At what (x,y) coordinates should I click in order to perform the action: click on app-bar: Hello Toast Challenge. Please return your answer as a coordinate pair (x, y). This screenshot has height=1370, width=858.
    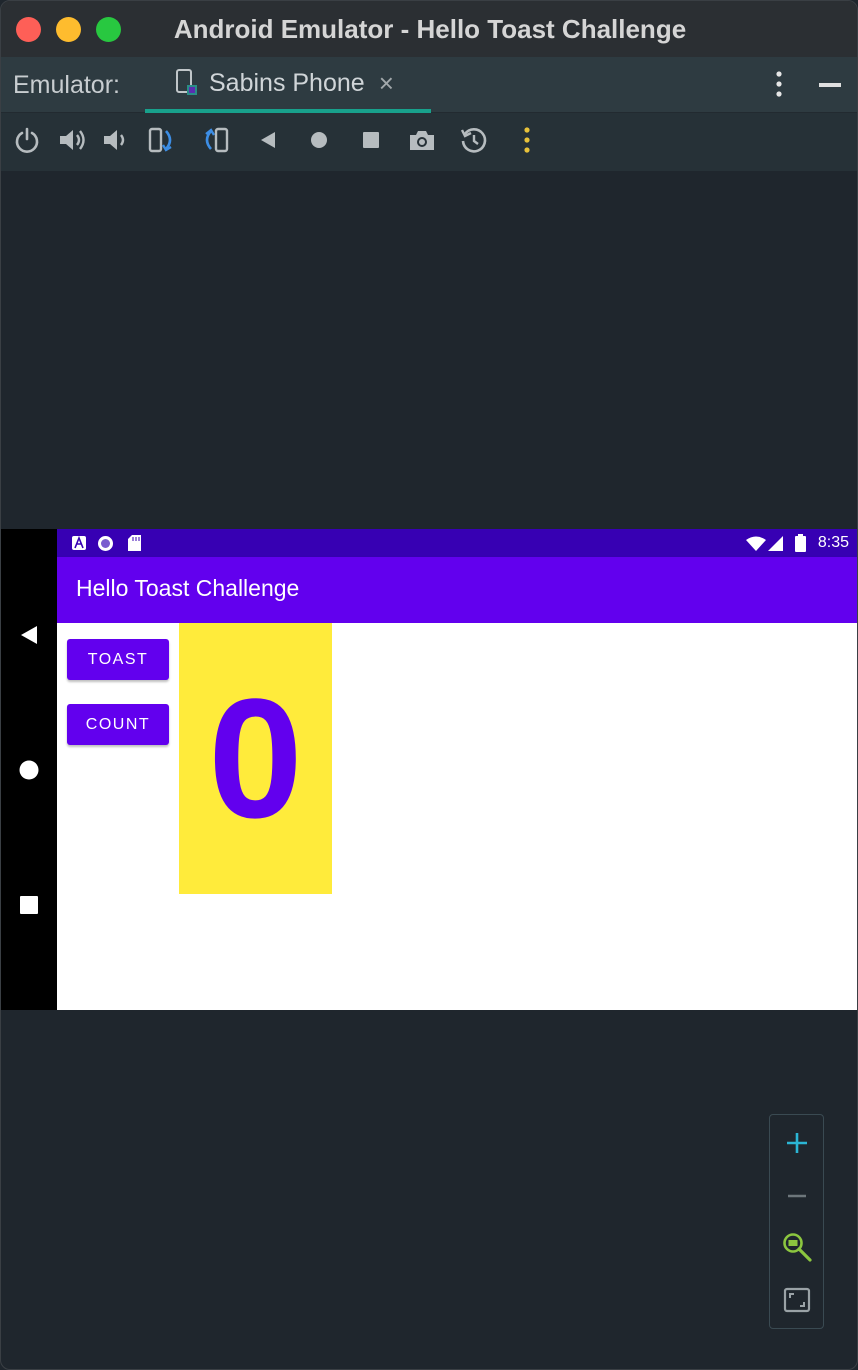
    Looking at the image, I should click on (457, 590).